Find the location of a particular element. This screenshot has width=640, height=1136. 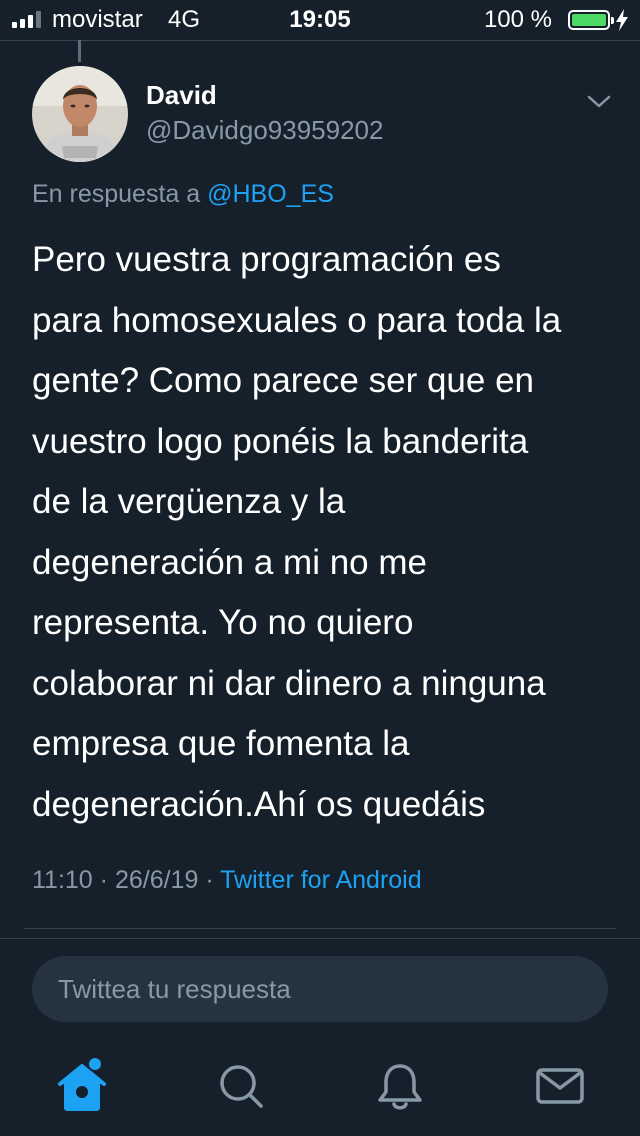

notifications-icon is located at coordinates (400, 1087).